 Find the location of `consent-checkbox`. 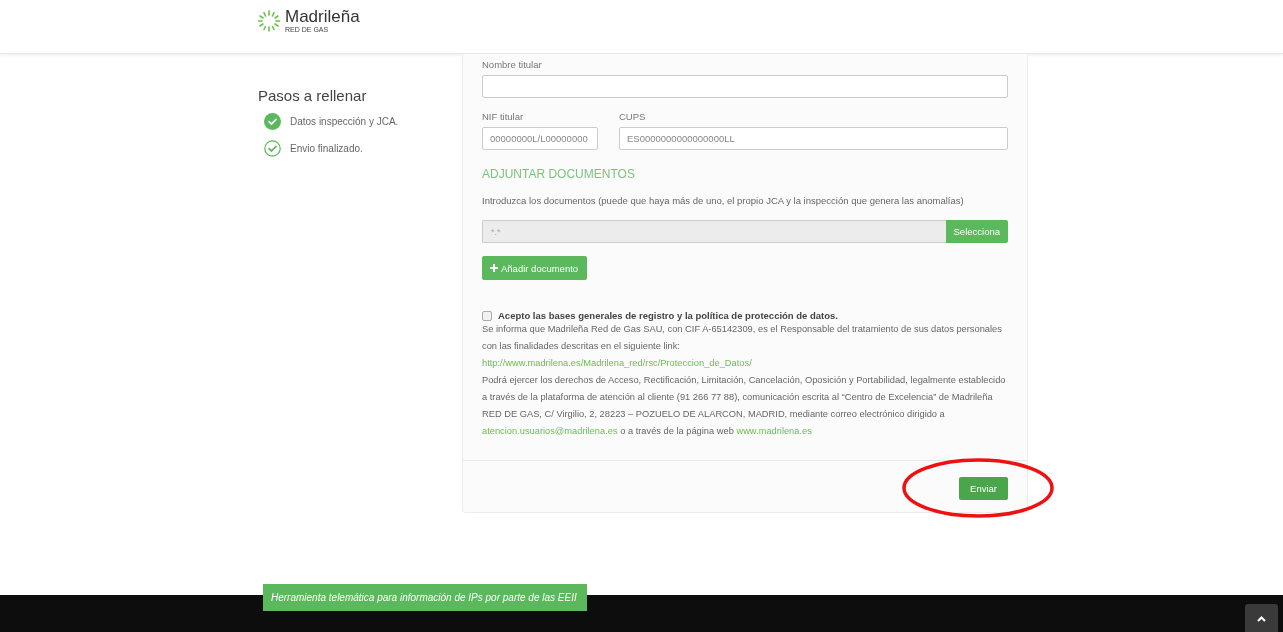

consent-checkbox is located at coordinates (487, 315).